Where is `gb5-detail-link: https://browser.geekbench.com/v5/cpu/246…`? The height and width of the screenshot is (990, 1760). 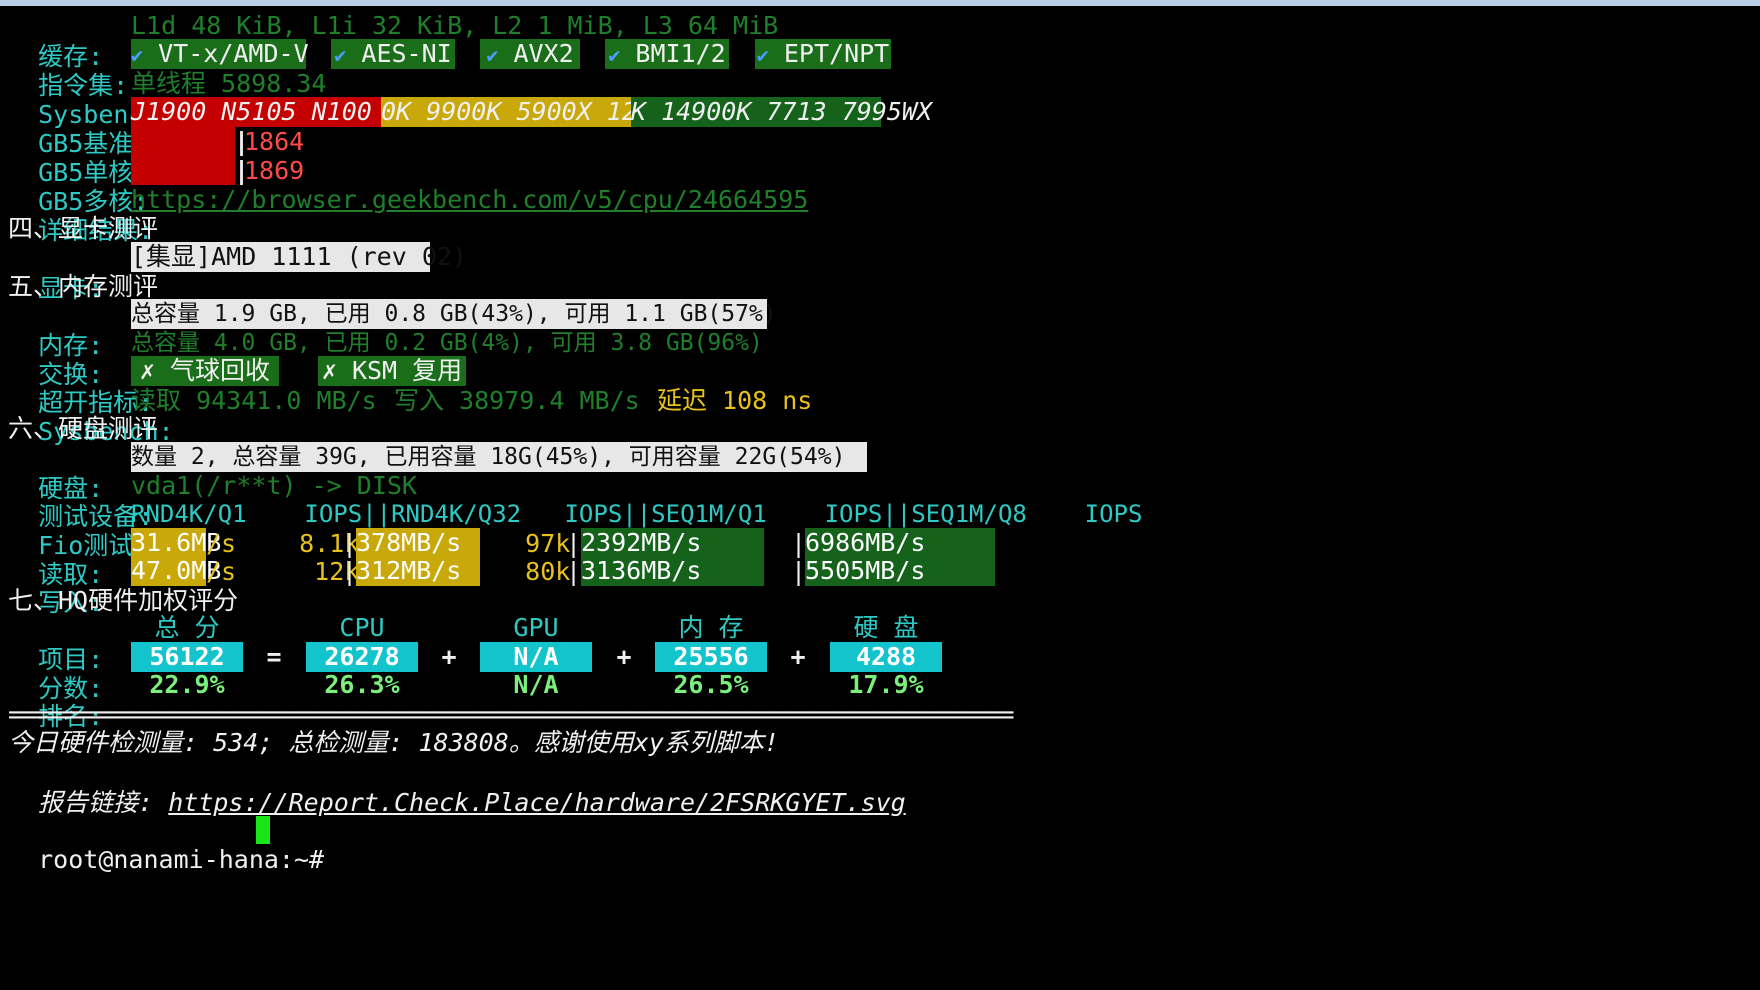
gb5-detail-link: https://browser.geekbench.com/v5/cpu/246… is located at coordinates (469, 199).